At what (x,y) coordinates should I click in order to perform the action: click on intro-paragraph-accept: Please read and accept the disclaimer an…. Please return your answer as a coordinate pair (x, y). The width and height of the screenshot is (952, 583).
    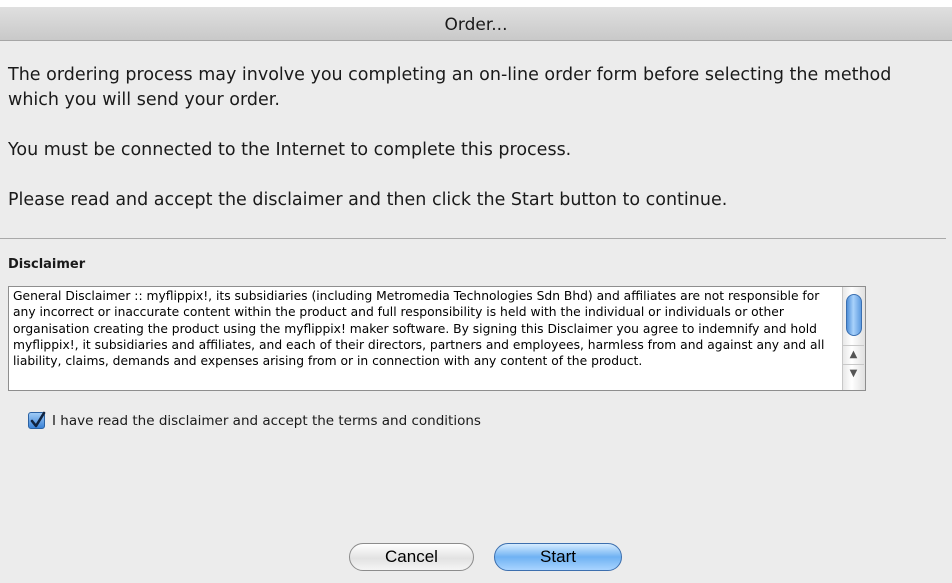
    Looking at the image, I should click on (368, 200).